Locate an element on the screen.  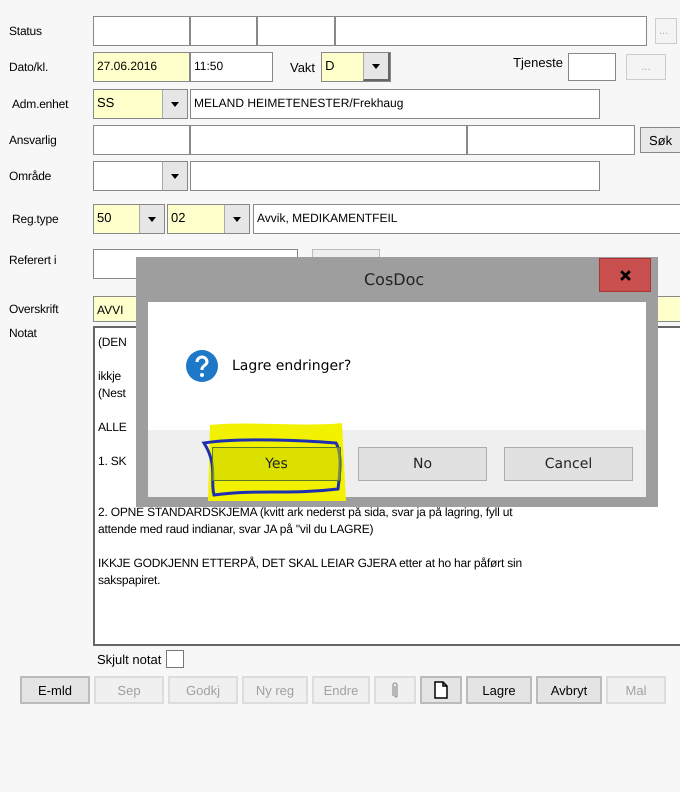
unit-name-field: MELAND HEIMETENESTER/Frekhaug is located at coordinates (395, 104).